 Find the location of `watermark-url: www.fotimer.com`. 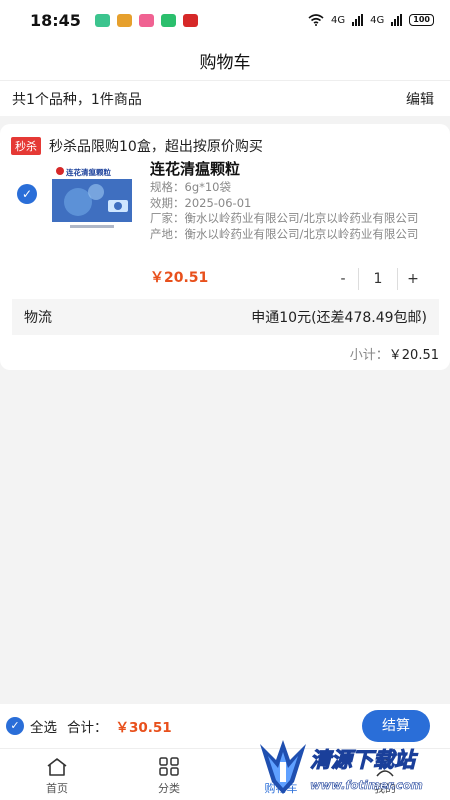

watermark-url: www.fotimer.com is located at coordinates (366, 785).